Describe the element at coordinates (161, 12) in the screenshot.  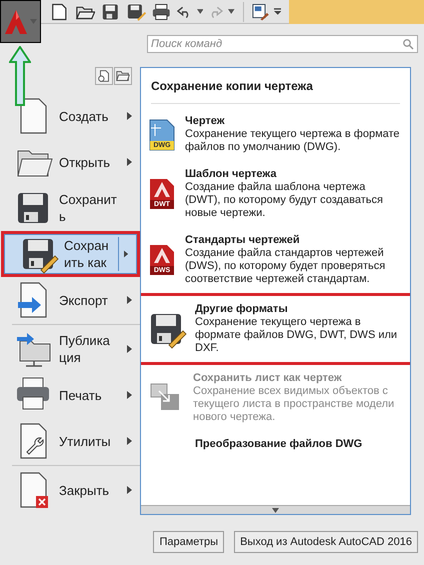
I see `printer-icon` at that location.